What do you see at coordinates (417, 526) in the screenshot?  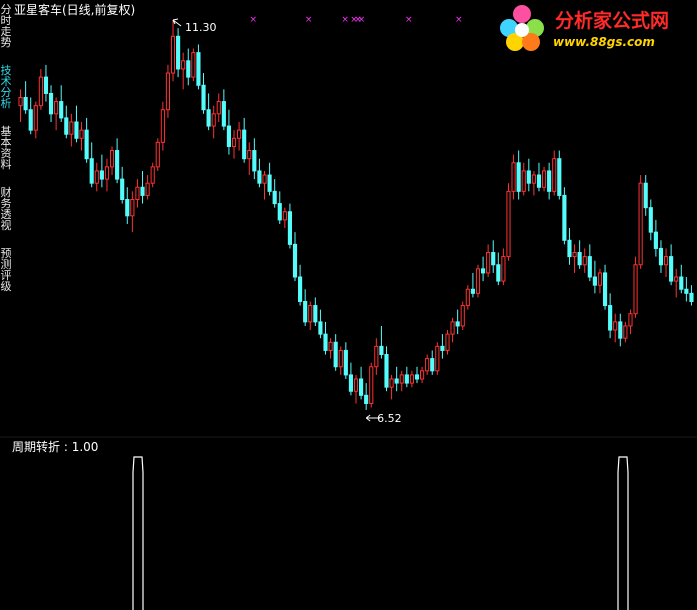 I see `indicator-shade` at bounding box center [417, 526].